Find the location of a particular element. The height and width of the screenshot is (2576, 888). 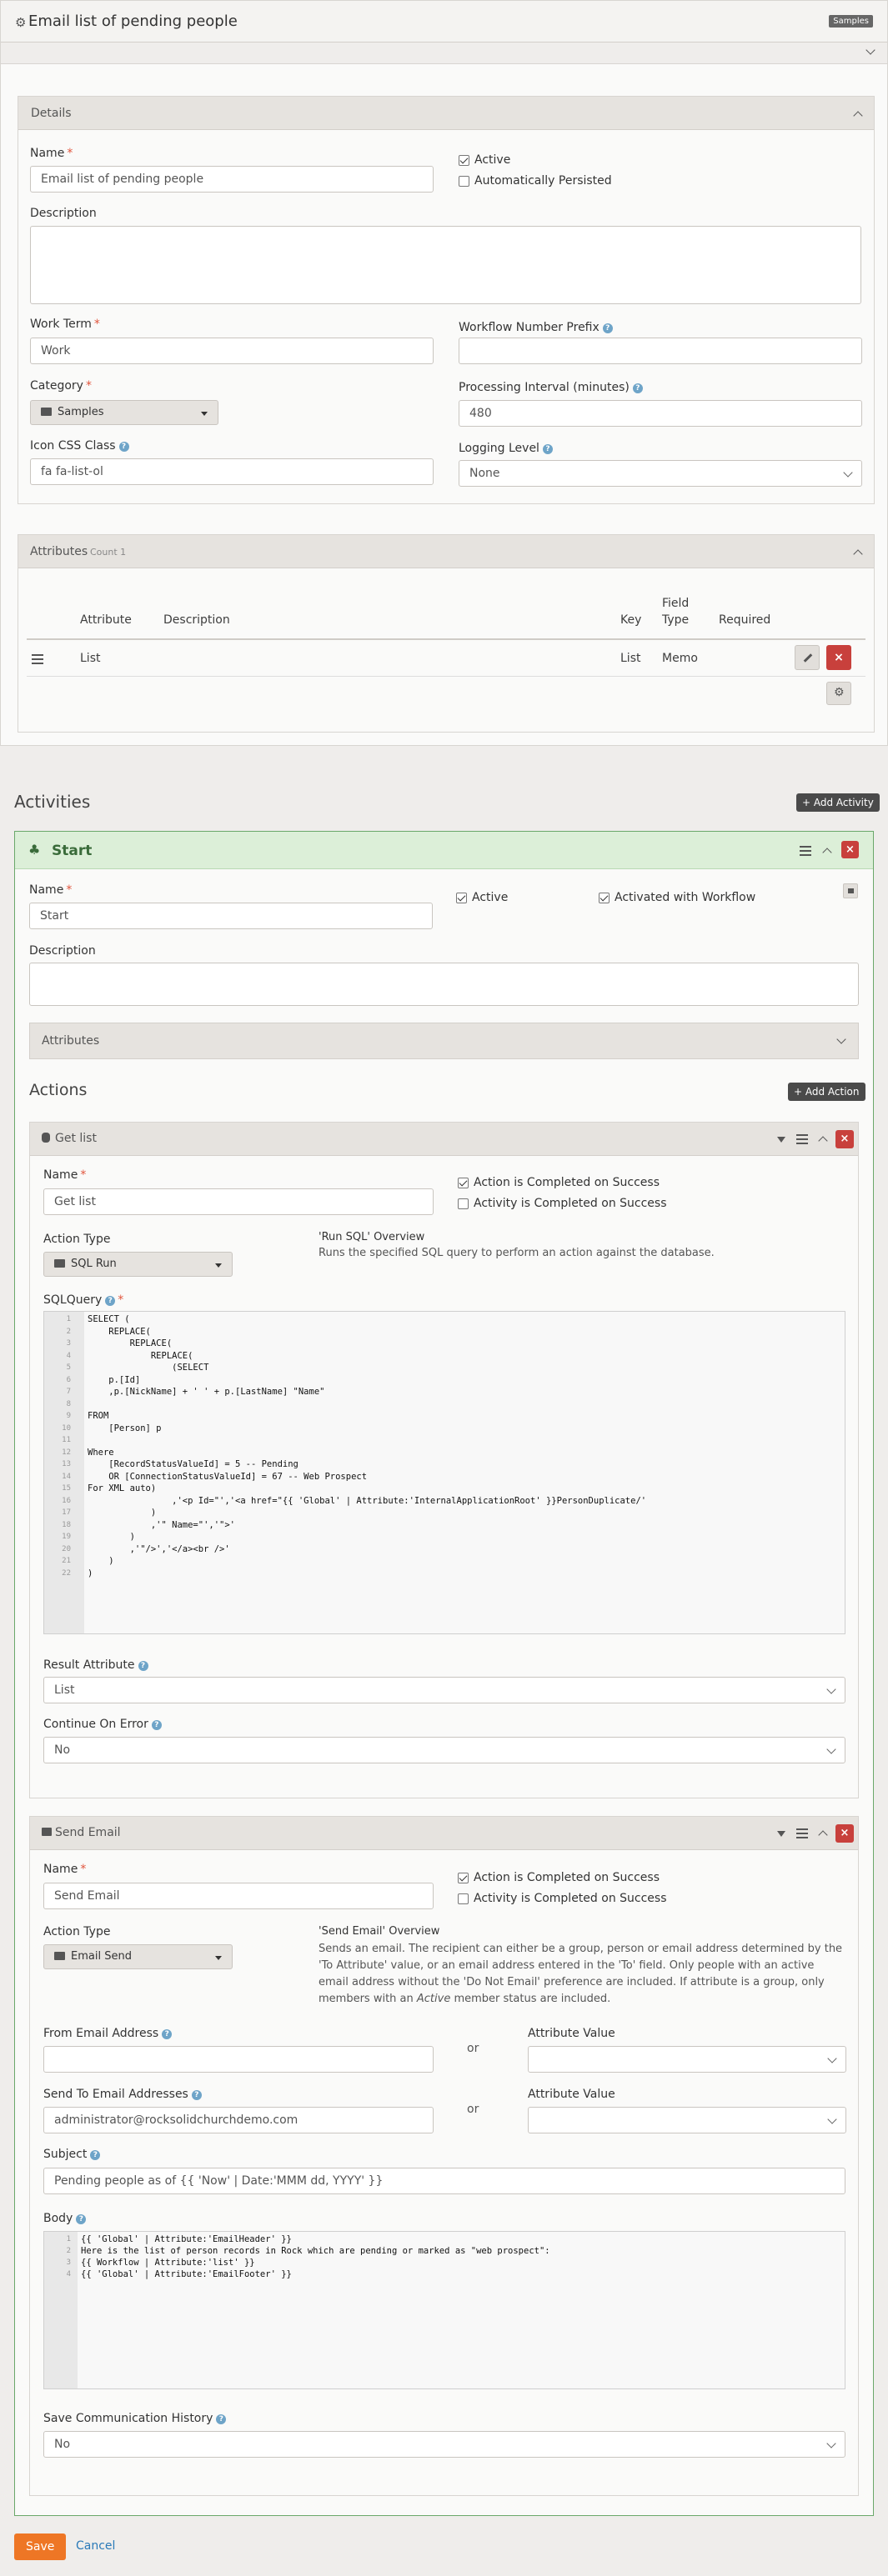

details-header: Details is located at coordinates (446, 113).